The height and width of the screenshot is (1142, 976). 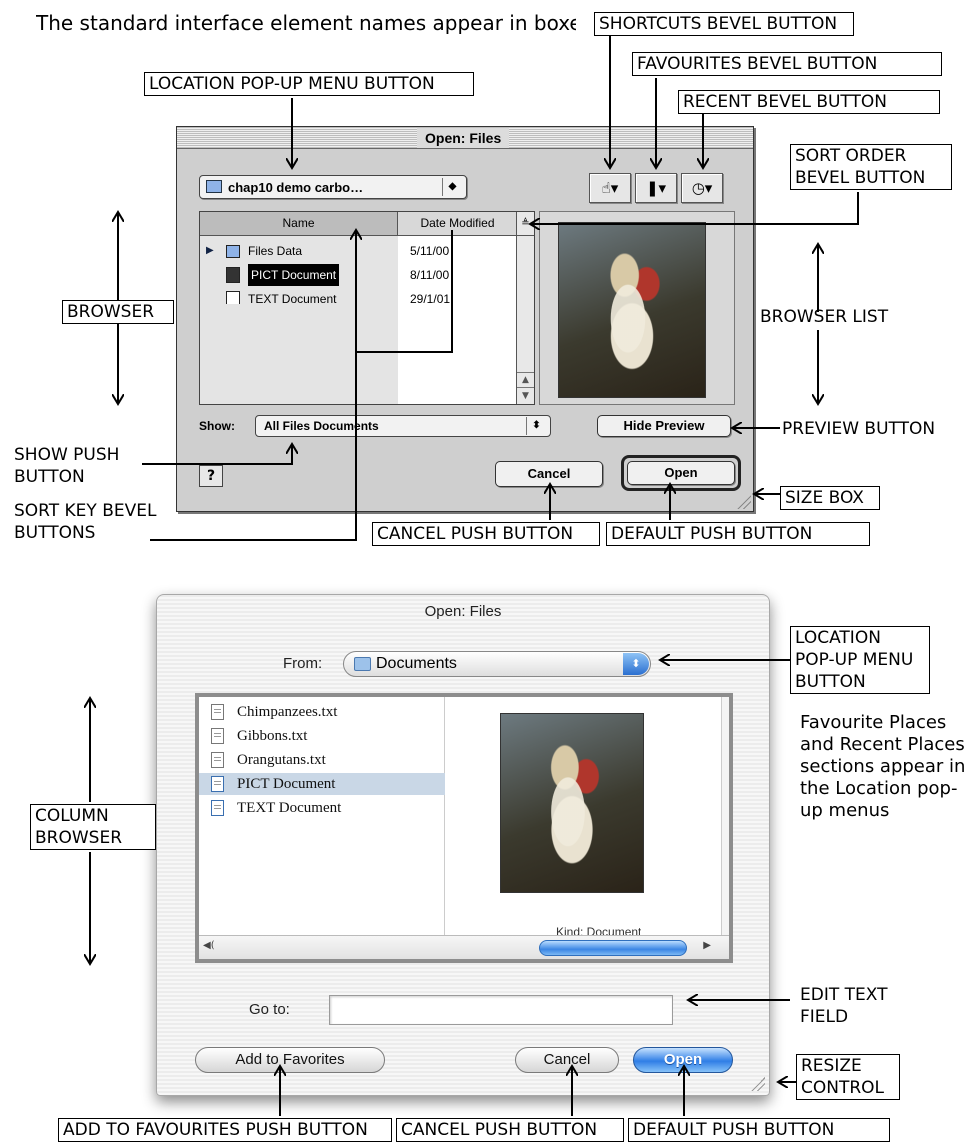 I want to click on label-show-push: SHOW PUSH BUTTON, so click(x=67, y=466).